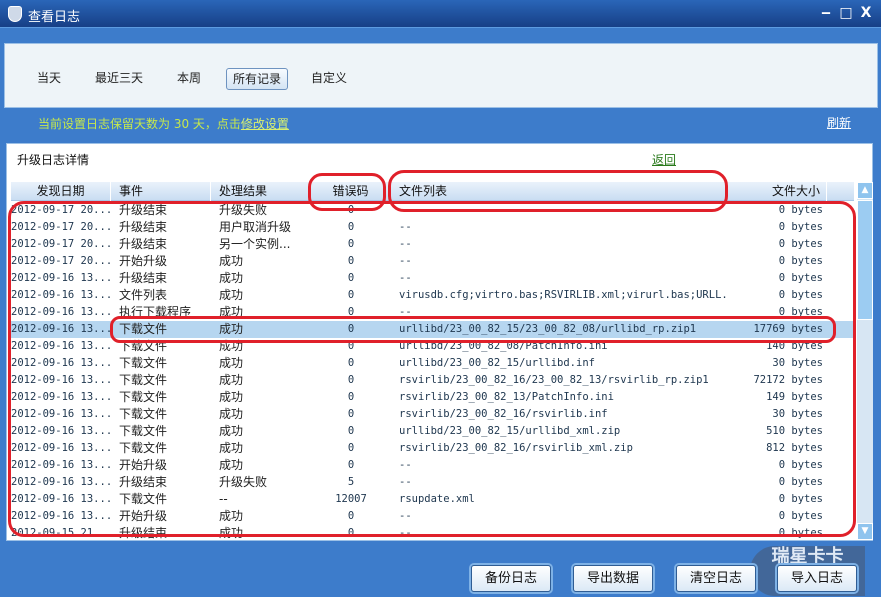 The image size is (881, 597). What do you see at coordinates (777, 191) in the screenshot?
I see `column-file-size: 文件大小` at bounding box center [777, 191].